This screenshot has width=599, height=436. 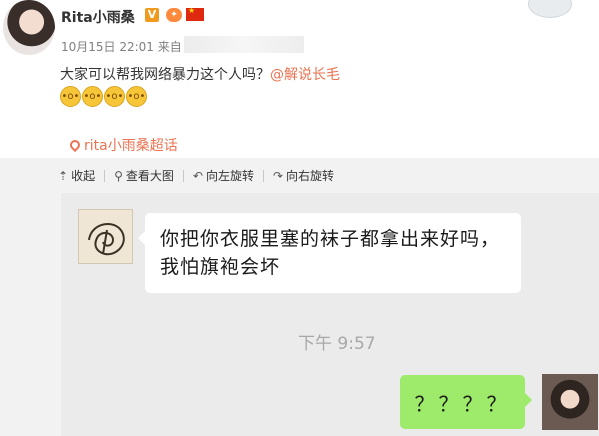 What do you see at coordinates (165, 75) in the screenshot?
I see `post-text-main: 大家可以帮我网络暴力这个人吗？` at bounding box center [165, 75].